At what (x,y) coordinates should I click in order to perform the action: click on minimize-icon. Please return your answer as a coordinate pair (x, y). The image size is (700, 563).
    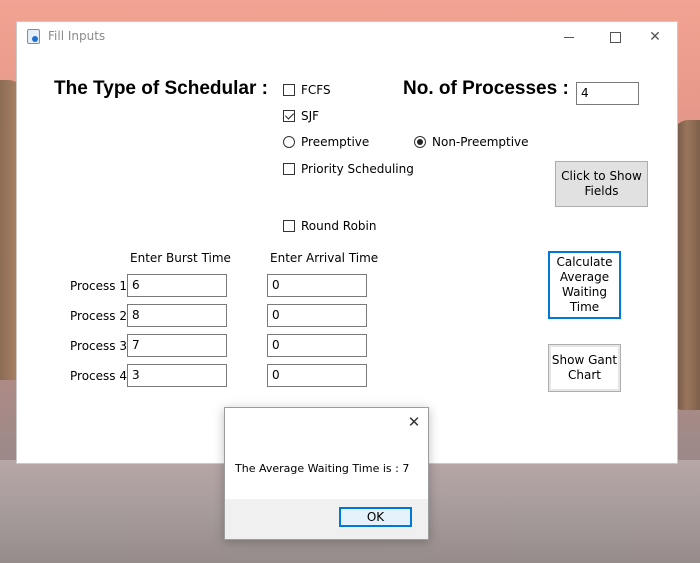
    Looking at the image, I should click on (569, 37).